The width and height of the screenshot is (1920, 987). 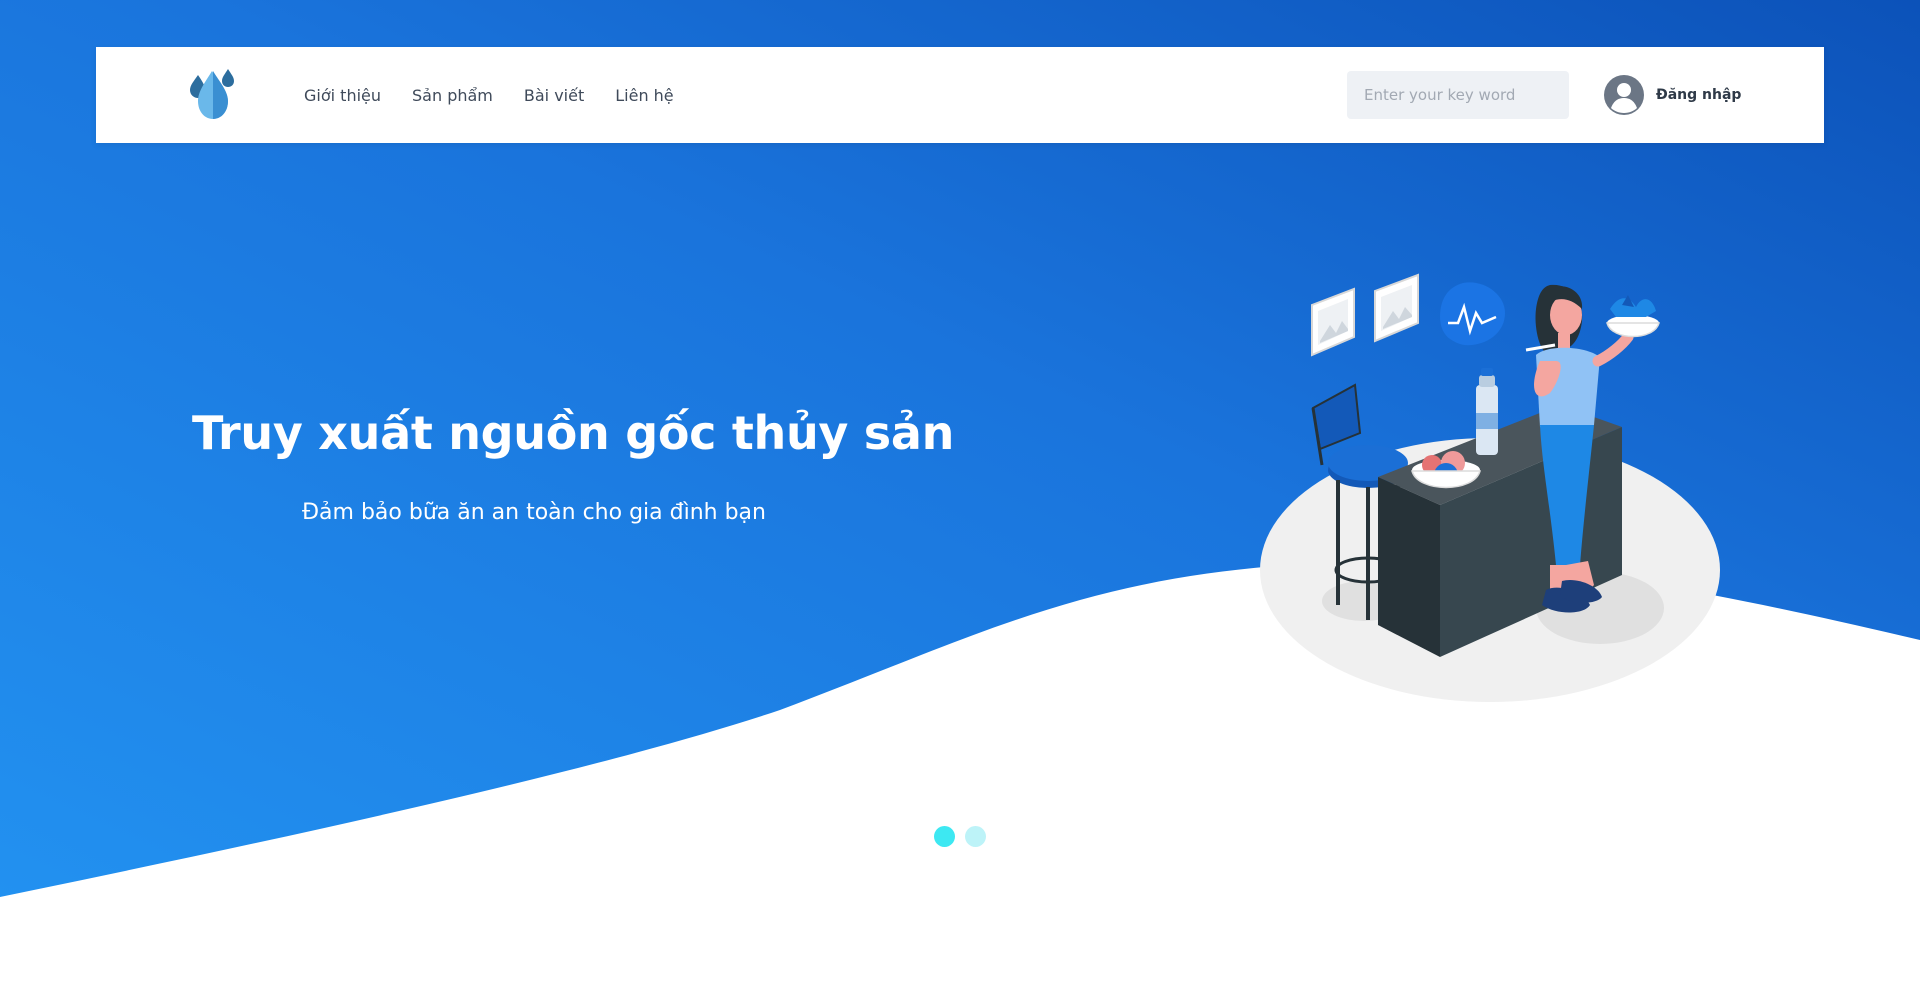 I want to click on login-button: Đăng nhập, so click(x=1672, y=95).